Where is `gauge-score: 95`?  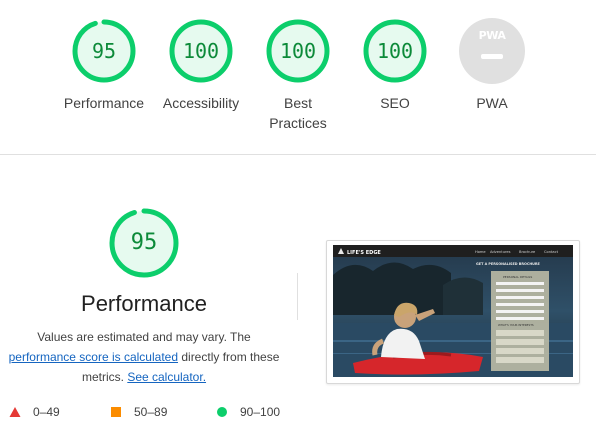
gauge-score: 95 is located at coordinates (104, 51).